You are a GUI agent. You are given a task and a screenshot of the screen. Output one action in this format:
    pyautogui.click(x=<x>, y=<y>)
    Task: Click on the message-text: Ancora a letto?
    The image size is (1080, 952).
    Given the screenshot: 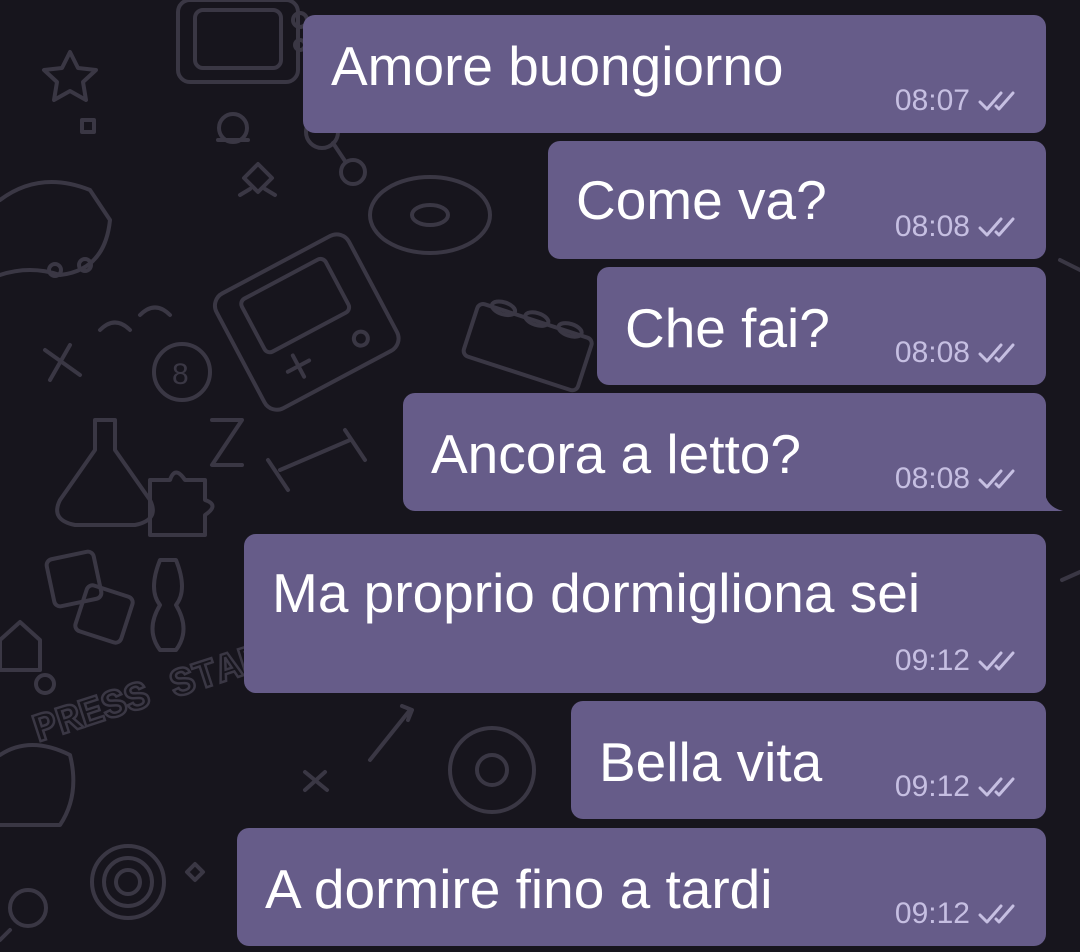 What is the action you would take?
    pyautogui.click(x=616, y=454)
    